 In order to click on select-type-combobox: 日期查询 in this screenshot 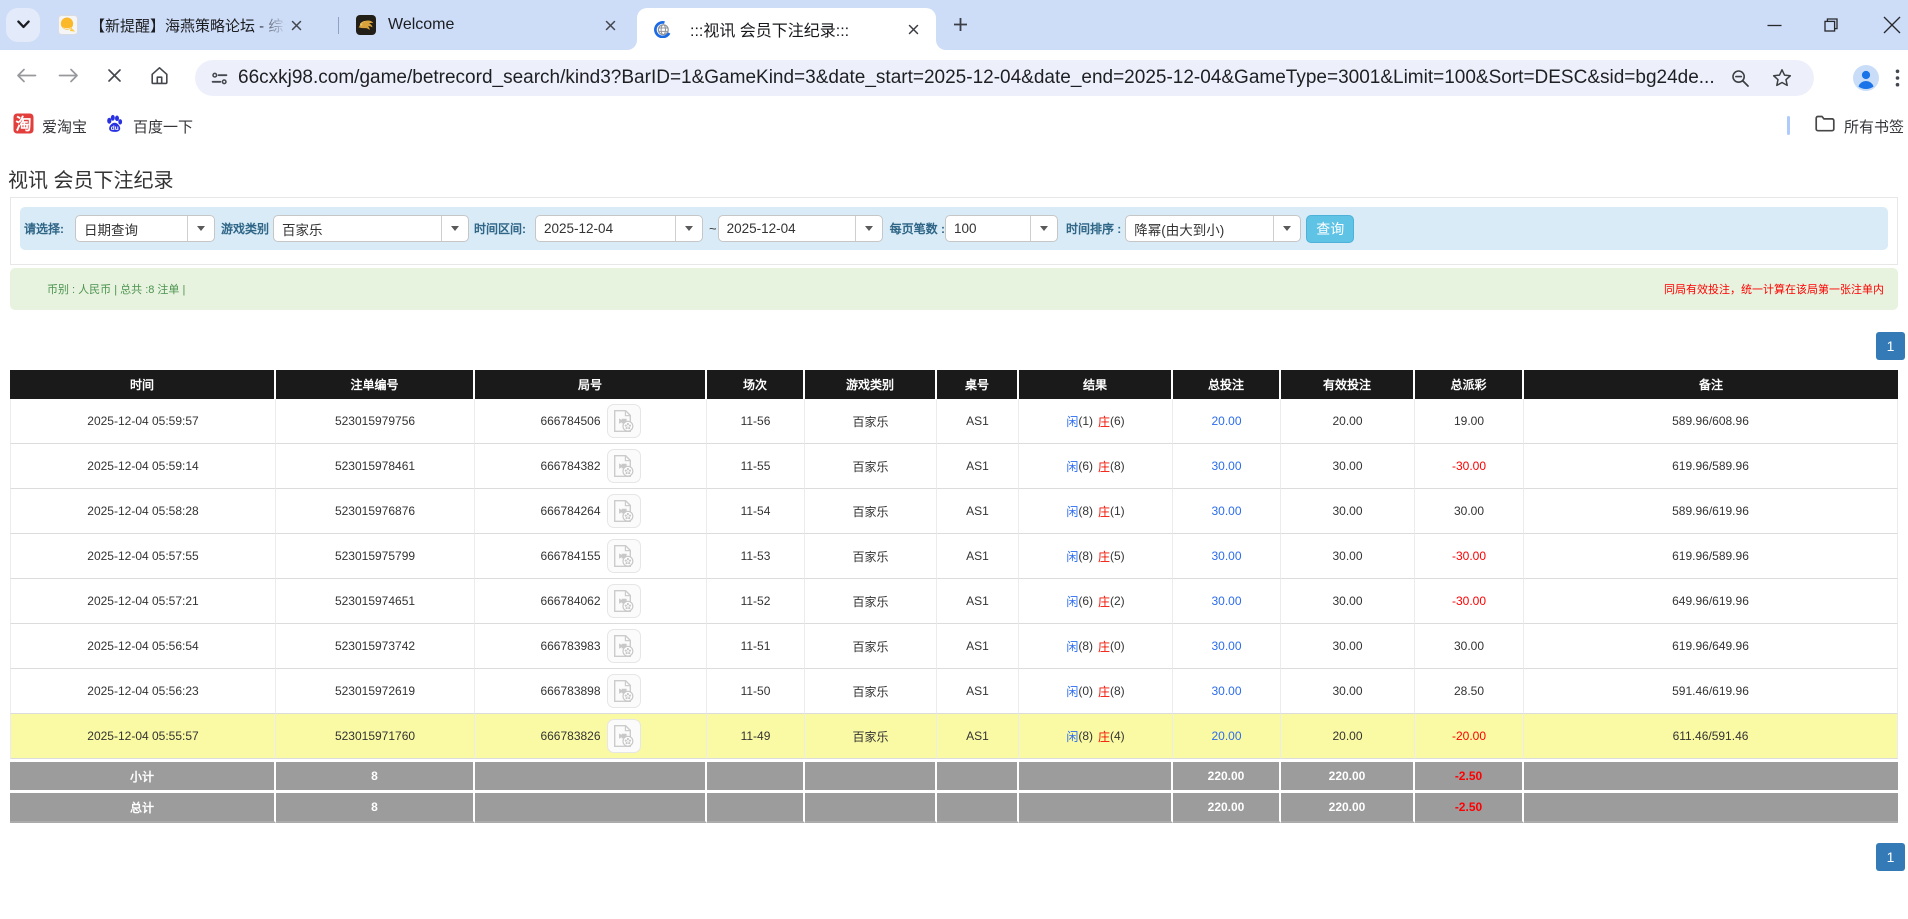, I will do `click(145, 228)`.